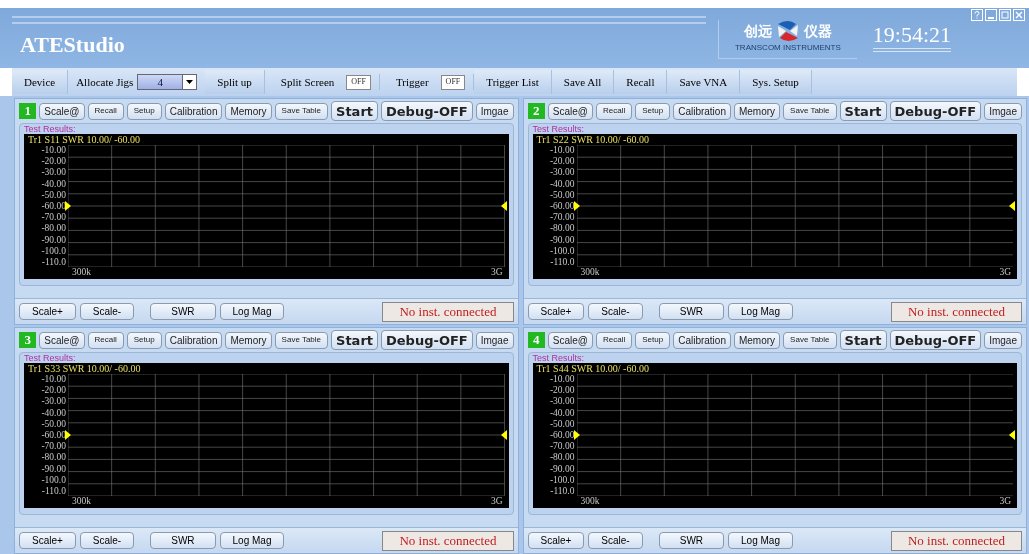 Image resolution: width=1029 pixels, height=554 pixels. Describe the element at coordinates (991, 15) in the screenshot. I see `minimize-icon` at that location.